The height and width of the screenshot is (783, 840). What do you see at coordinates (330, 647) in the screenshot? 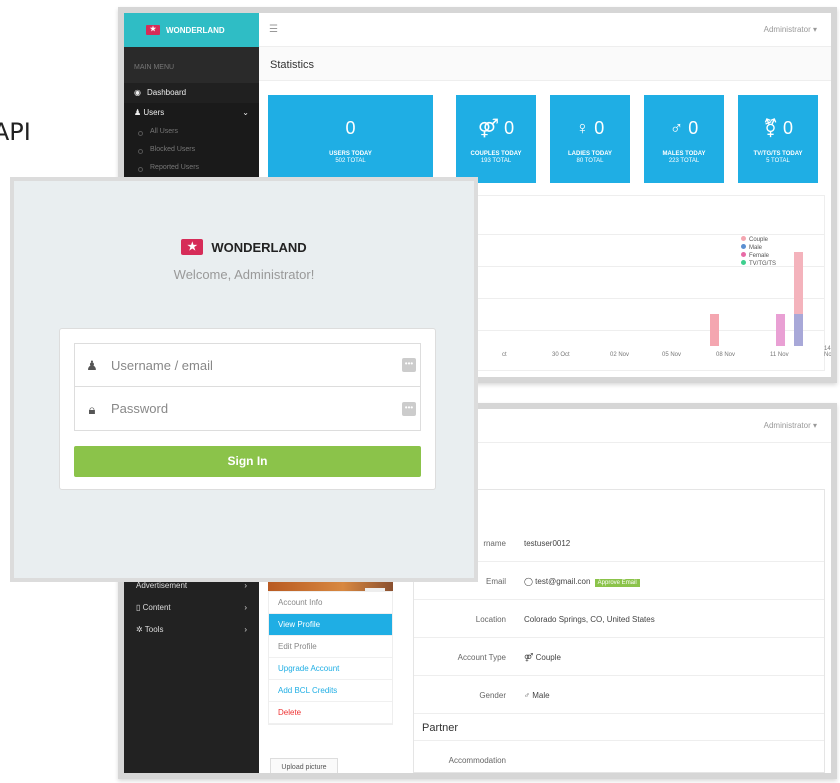
I see `profile-menu-item: Edit Profile` at bounding box center [330, 647].